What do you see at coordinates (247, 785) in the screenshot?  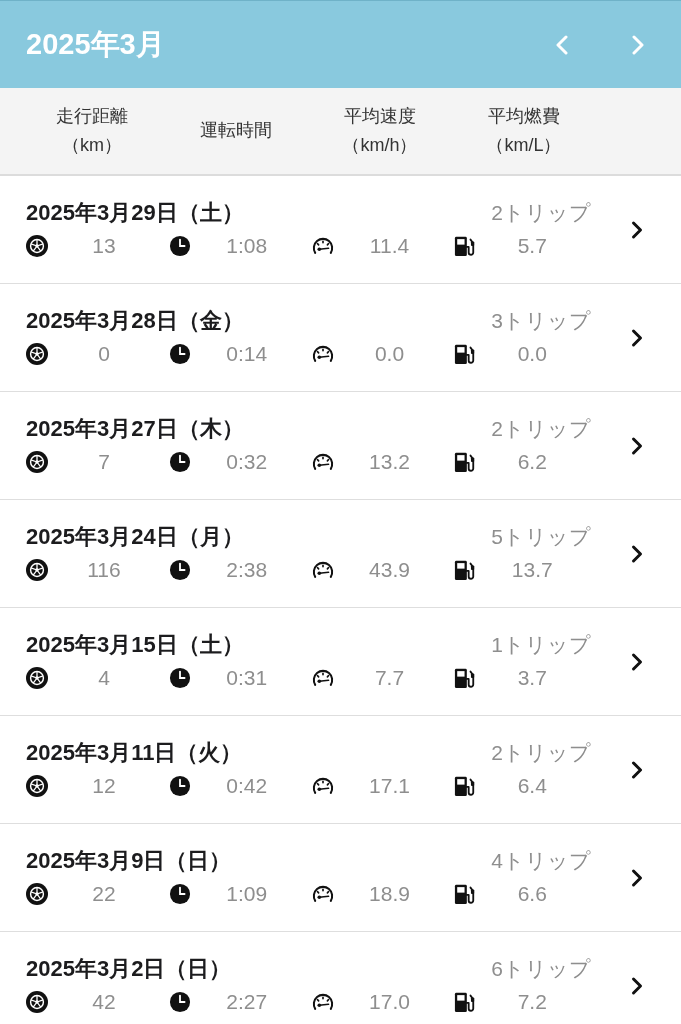 I see `drive-time-value: 0:42` at bounding box center [247, 785].